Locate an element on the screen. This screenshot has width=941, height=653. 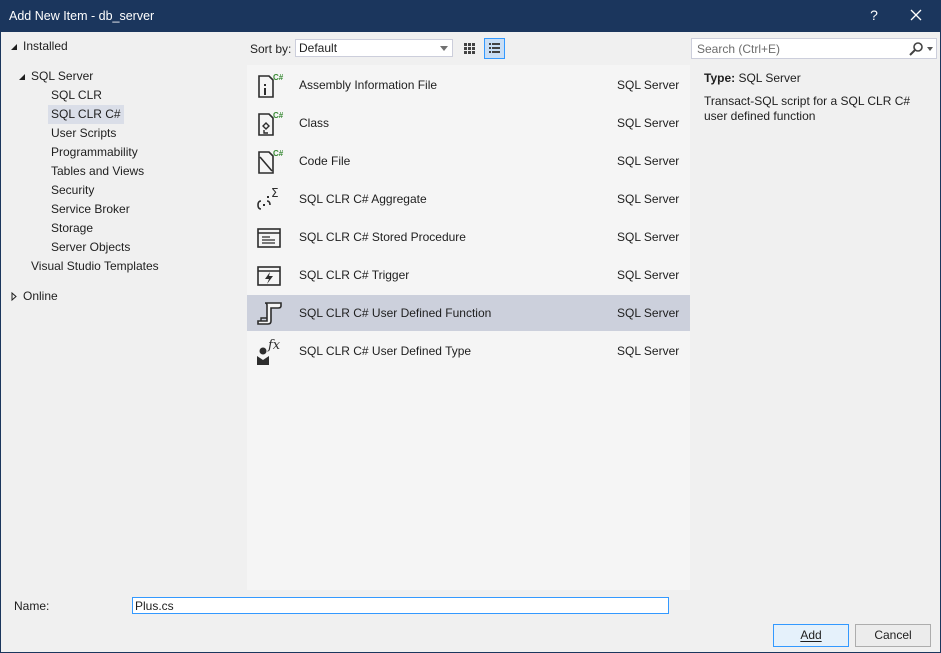
grid-view-icon is located at coordinates (469, 48).